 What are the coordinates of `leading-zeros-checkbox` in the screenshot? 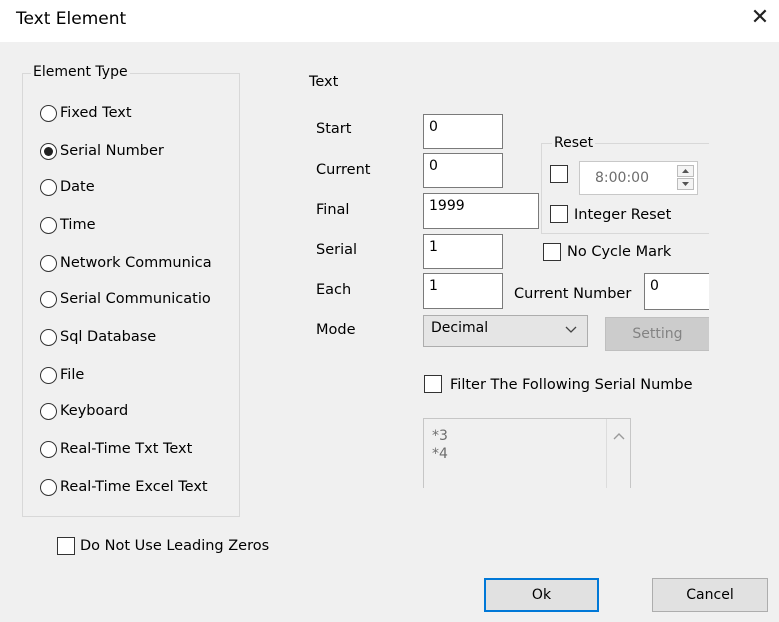 It's located at (66, 546).